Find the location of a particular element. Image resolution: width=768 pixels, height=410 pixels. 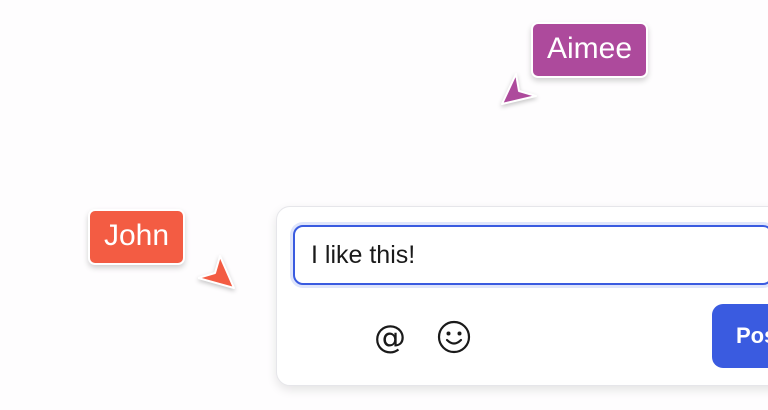

mention-button: @ is located at coordinates (390, 337).